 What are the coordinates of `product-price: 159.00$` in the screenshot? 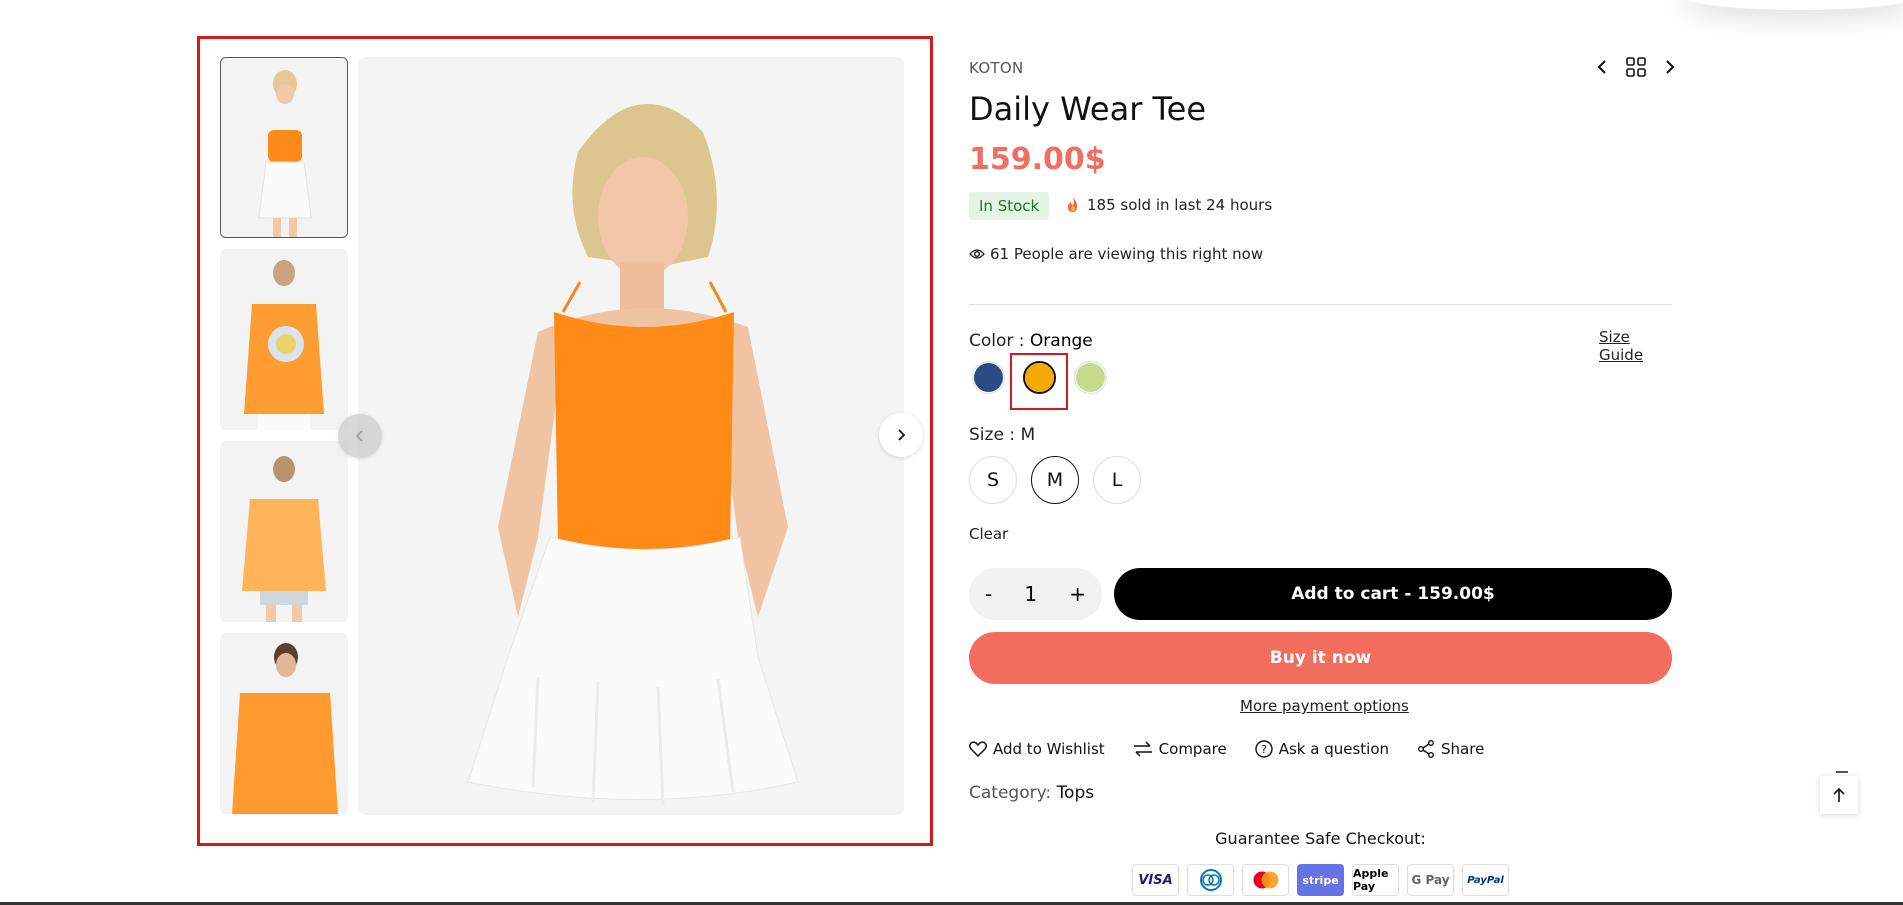 It's located at (1037, 159).